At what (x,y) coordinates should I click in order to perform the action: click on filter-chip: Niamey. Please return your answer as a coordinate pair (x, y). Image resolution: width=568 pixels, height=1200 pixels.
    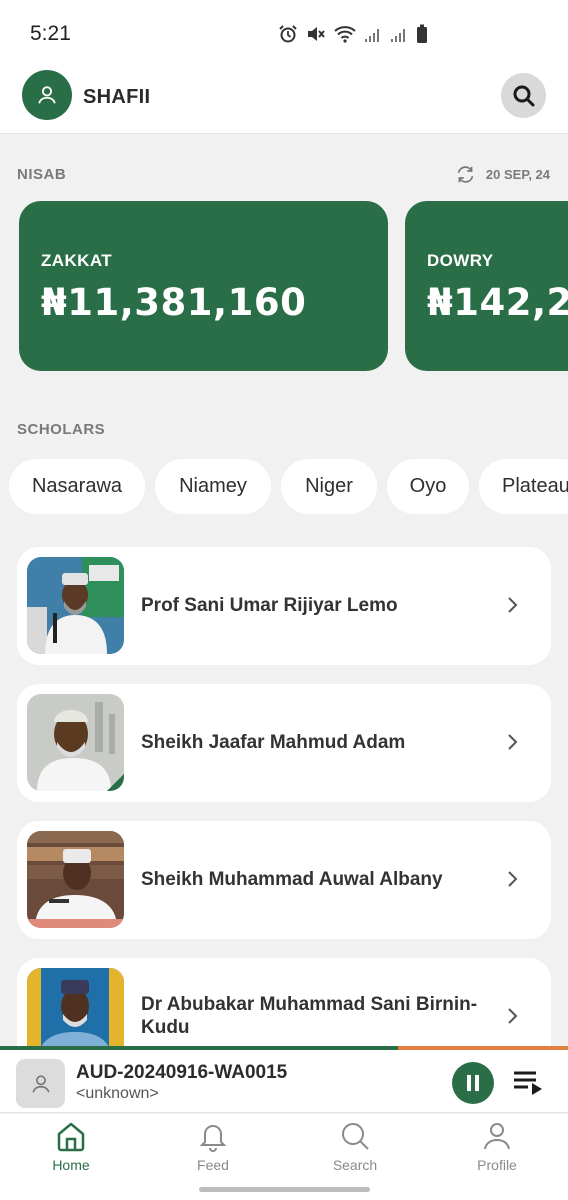
    Looking at the image, I should click on (213, 486).